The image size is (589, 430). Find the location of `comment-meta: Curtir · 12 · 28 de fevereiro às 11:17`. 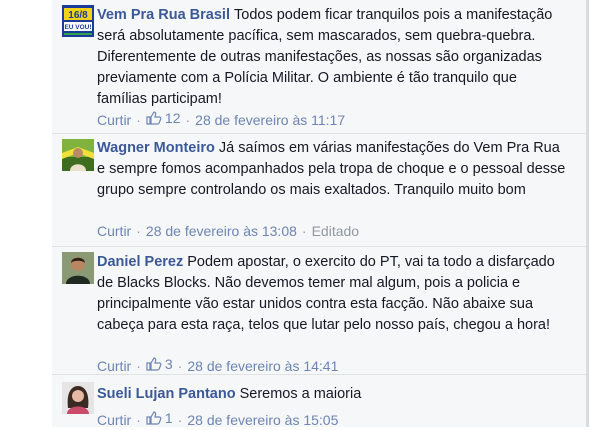

comment-meta: Curtir · 12 · 28 de fevereiro às 11:17 is located at coordinates (221, 119).